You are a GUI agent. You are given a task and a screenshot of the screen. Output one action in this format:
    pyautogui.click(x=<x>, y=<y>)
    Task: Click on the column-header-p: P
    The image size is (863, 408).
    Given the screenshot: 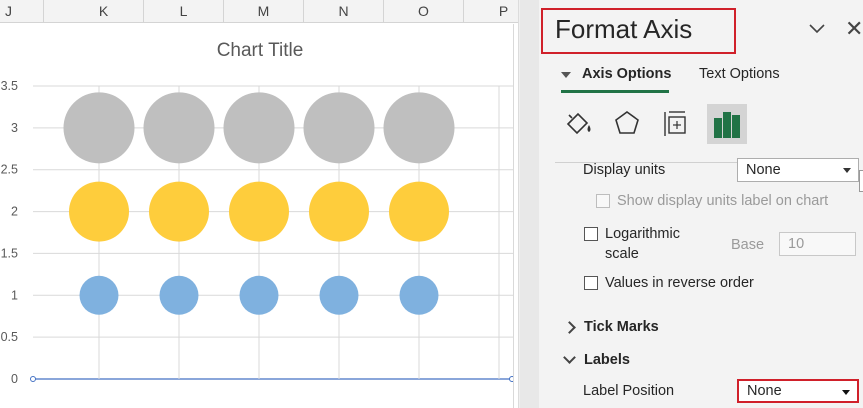 What is the action you would take?
    pyautogui.click(x=492, y=11)
    